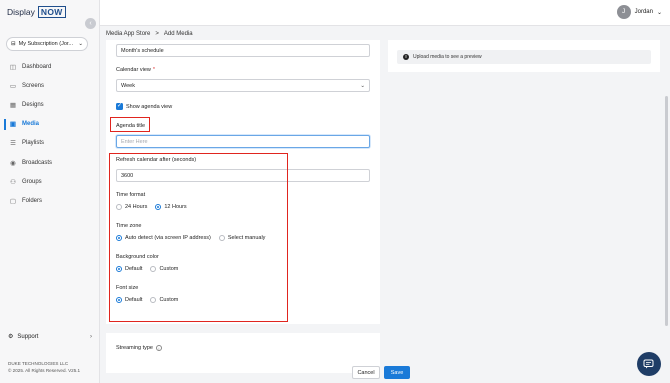 The width and height of the screenshot is (670, 383). I want to click on breadcrumb-parent: Media App Store, so click(128, 34).